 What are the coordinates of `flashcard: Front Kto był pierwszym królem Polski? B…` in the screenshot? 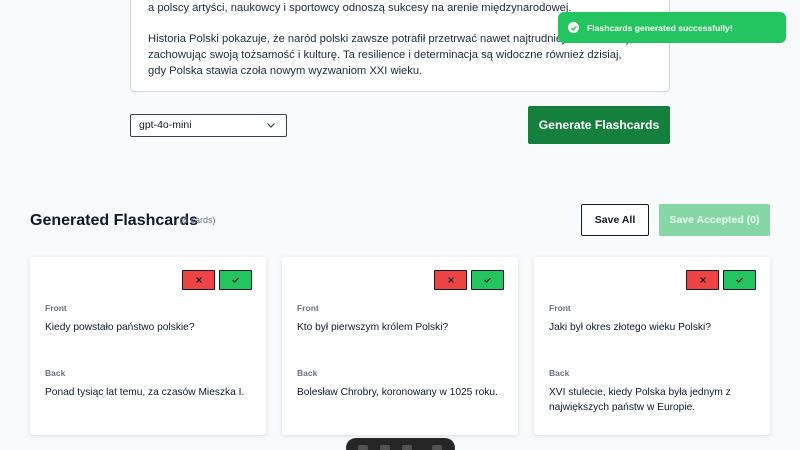 It's located at (400, 346).